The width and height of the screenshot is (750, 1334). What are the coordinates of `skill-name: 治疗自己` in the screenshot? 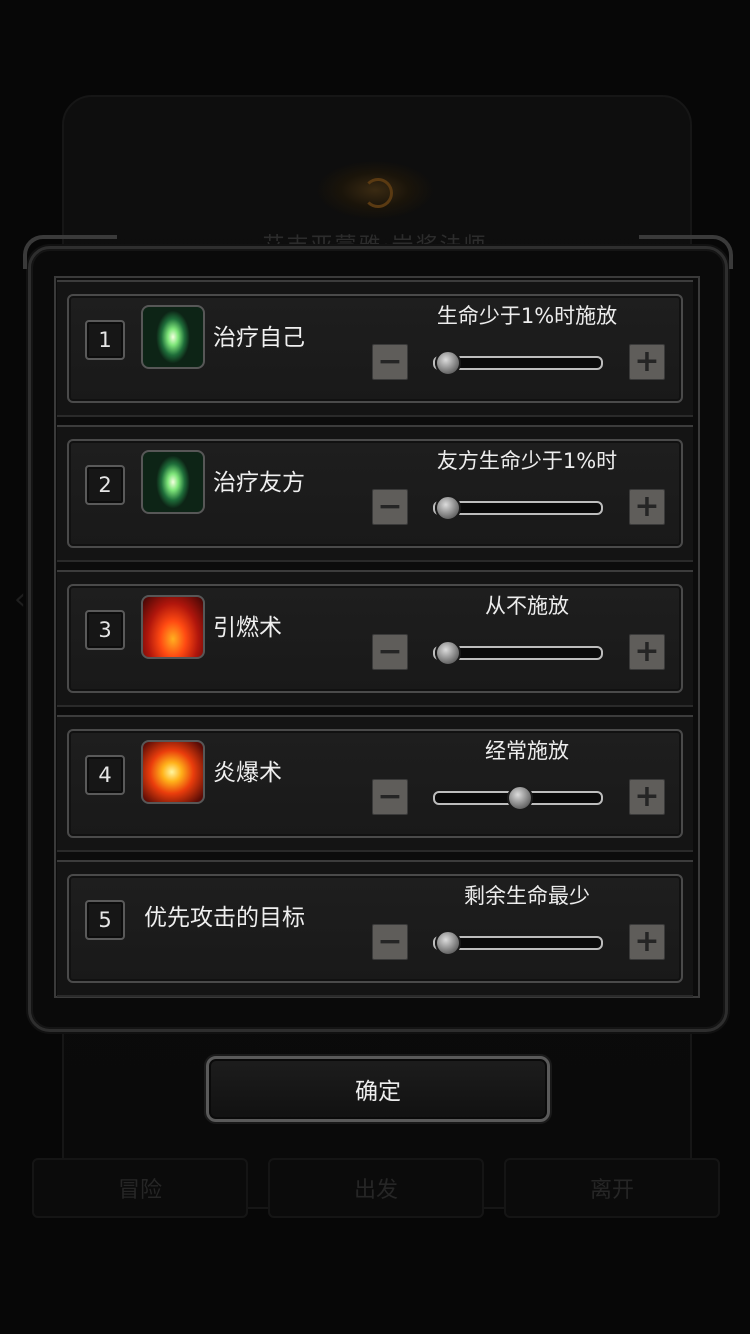 It's located at (259, 338).